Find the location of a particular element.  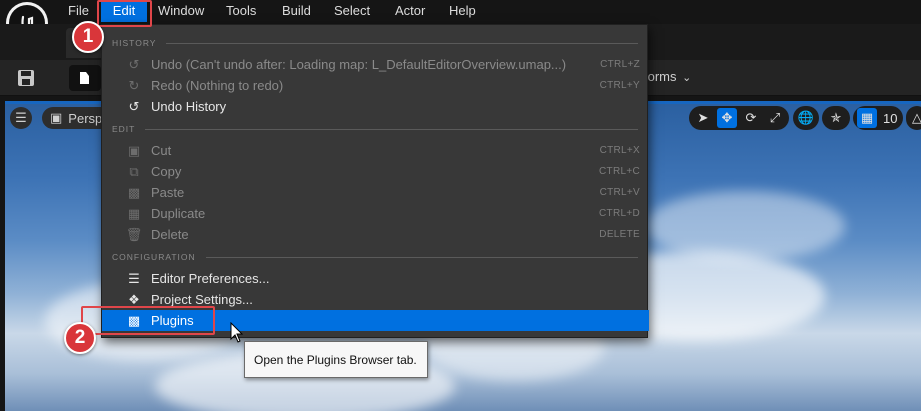

cut-icon: ▣ is located at coordinates (134, 150).